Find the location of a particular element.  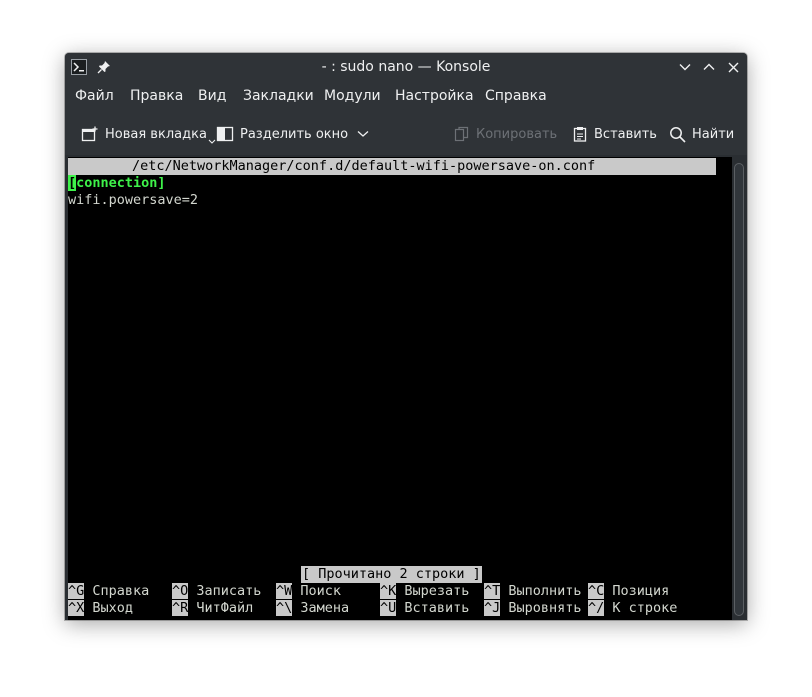

menu-help: Справка is located at coordinates (516, 96).